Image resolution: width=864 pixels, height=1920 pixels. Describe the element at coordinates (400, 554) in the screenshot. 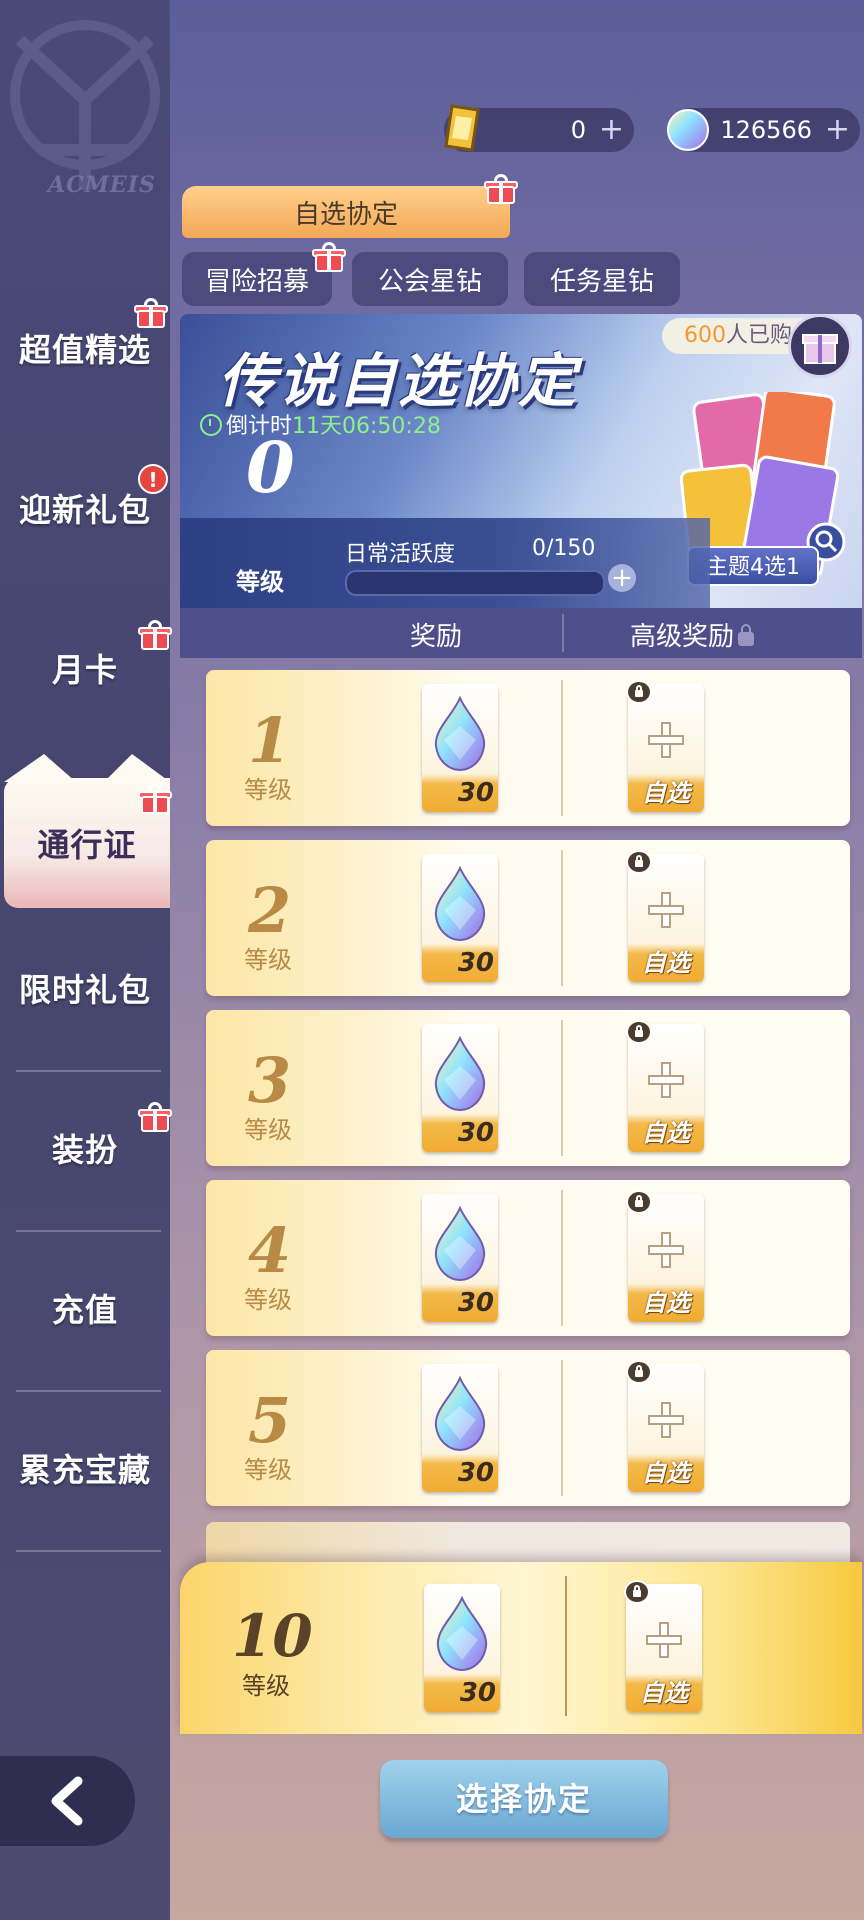

I see `activity-label: 日常活跃度` at that location.